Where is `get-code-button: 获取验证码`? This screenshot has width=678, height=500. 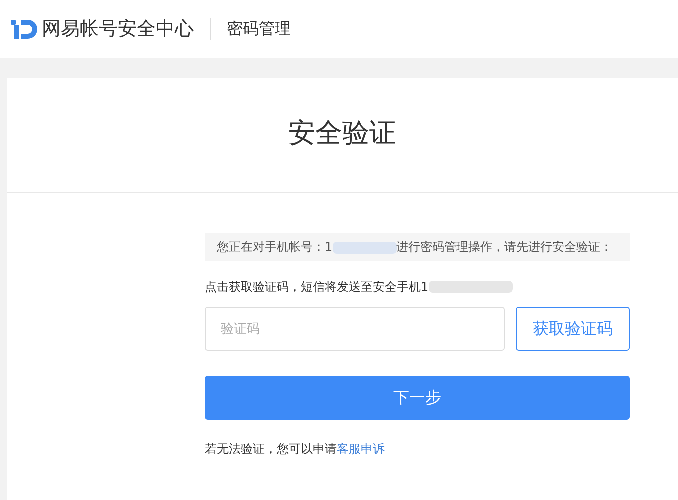 get-code-button: 获取验证码 is located at coordinates (573, 329).